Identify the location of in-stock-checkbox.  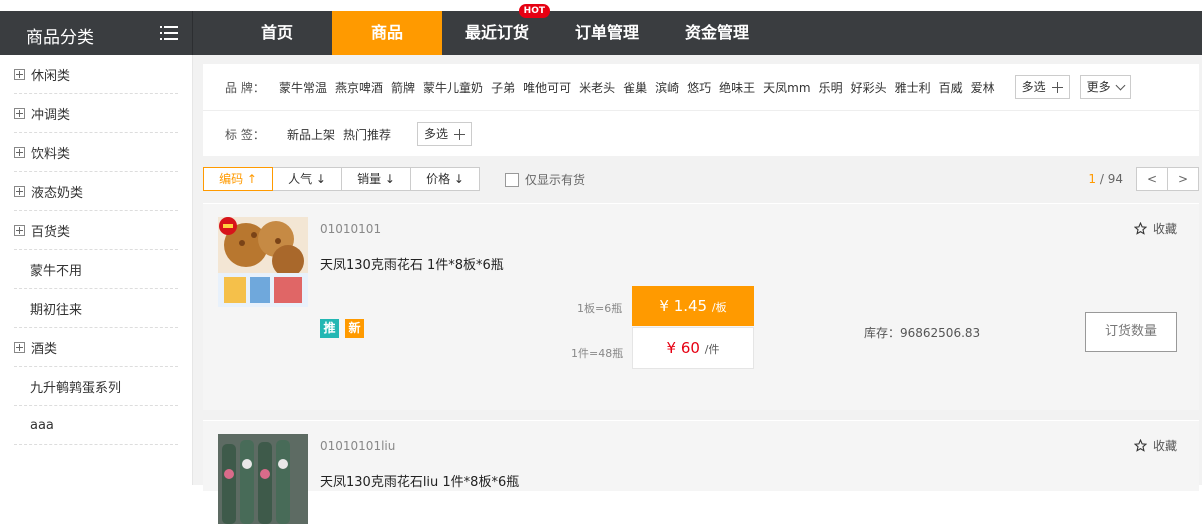
(512, 179).